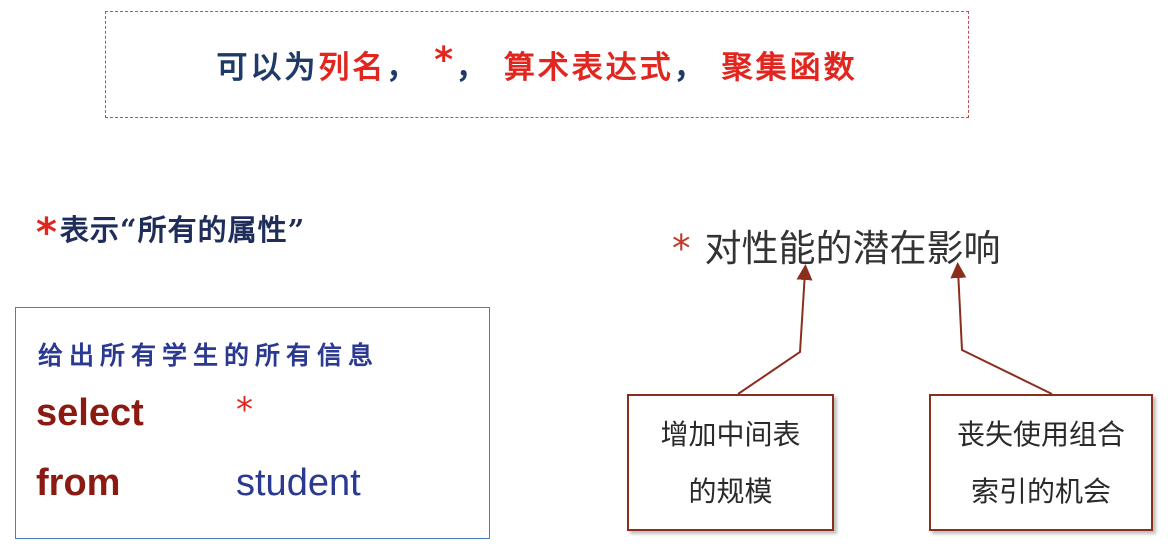 This screenshot has width=1172, height=554. I want to click on callout-line: 丧失使用组合, so click(1040, 434).